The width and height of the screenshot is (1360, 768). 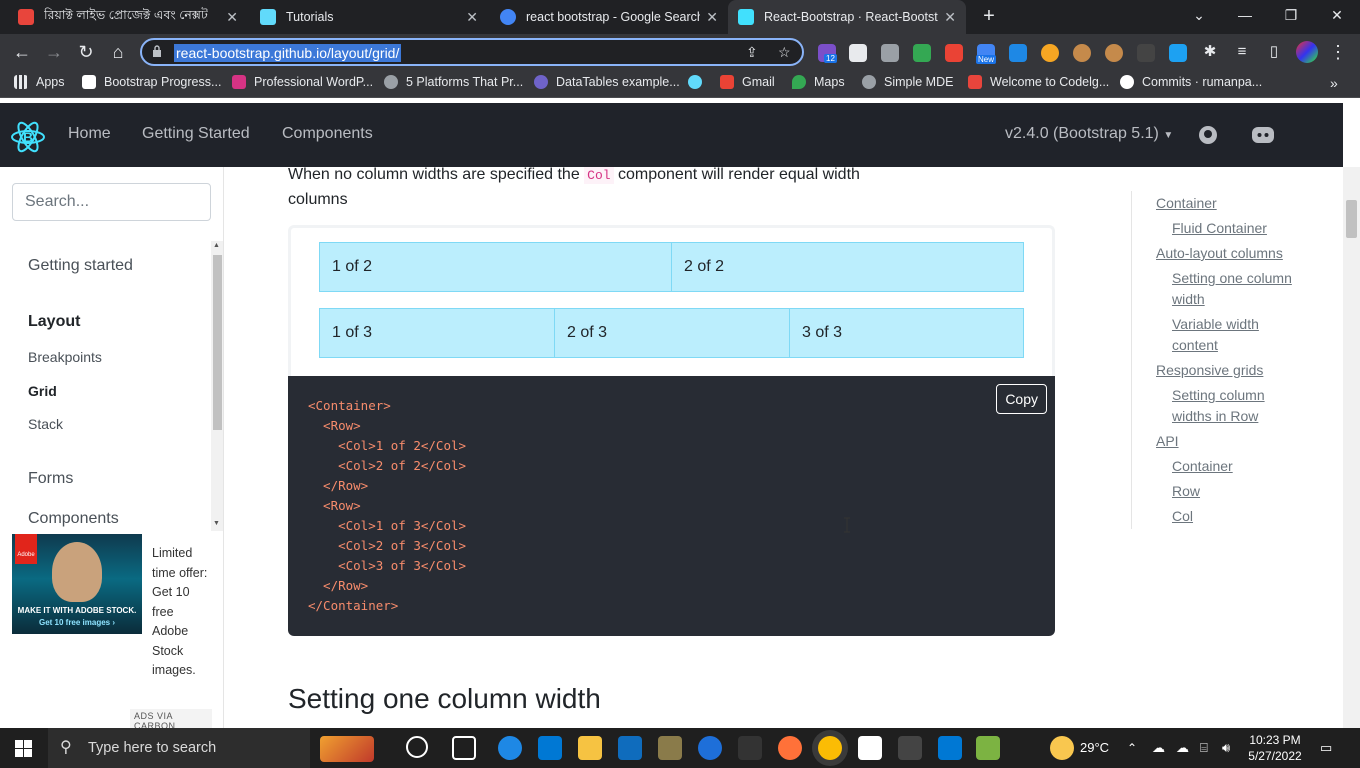 I want to click on tab-search-chevron-icon: ⌄, so click(x=1199, y=17).